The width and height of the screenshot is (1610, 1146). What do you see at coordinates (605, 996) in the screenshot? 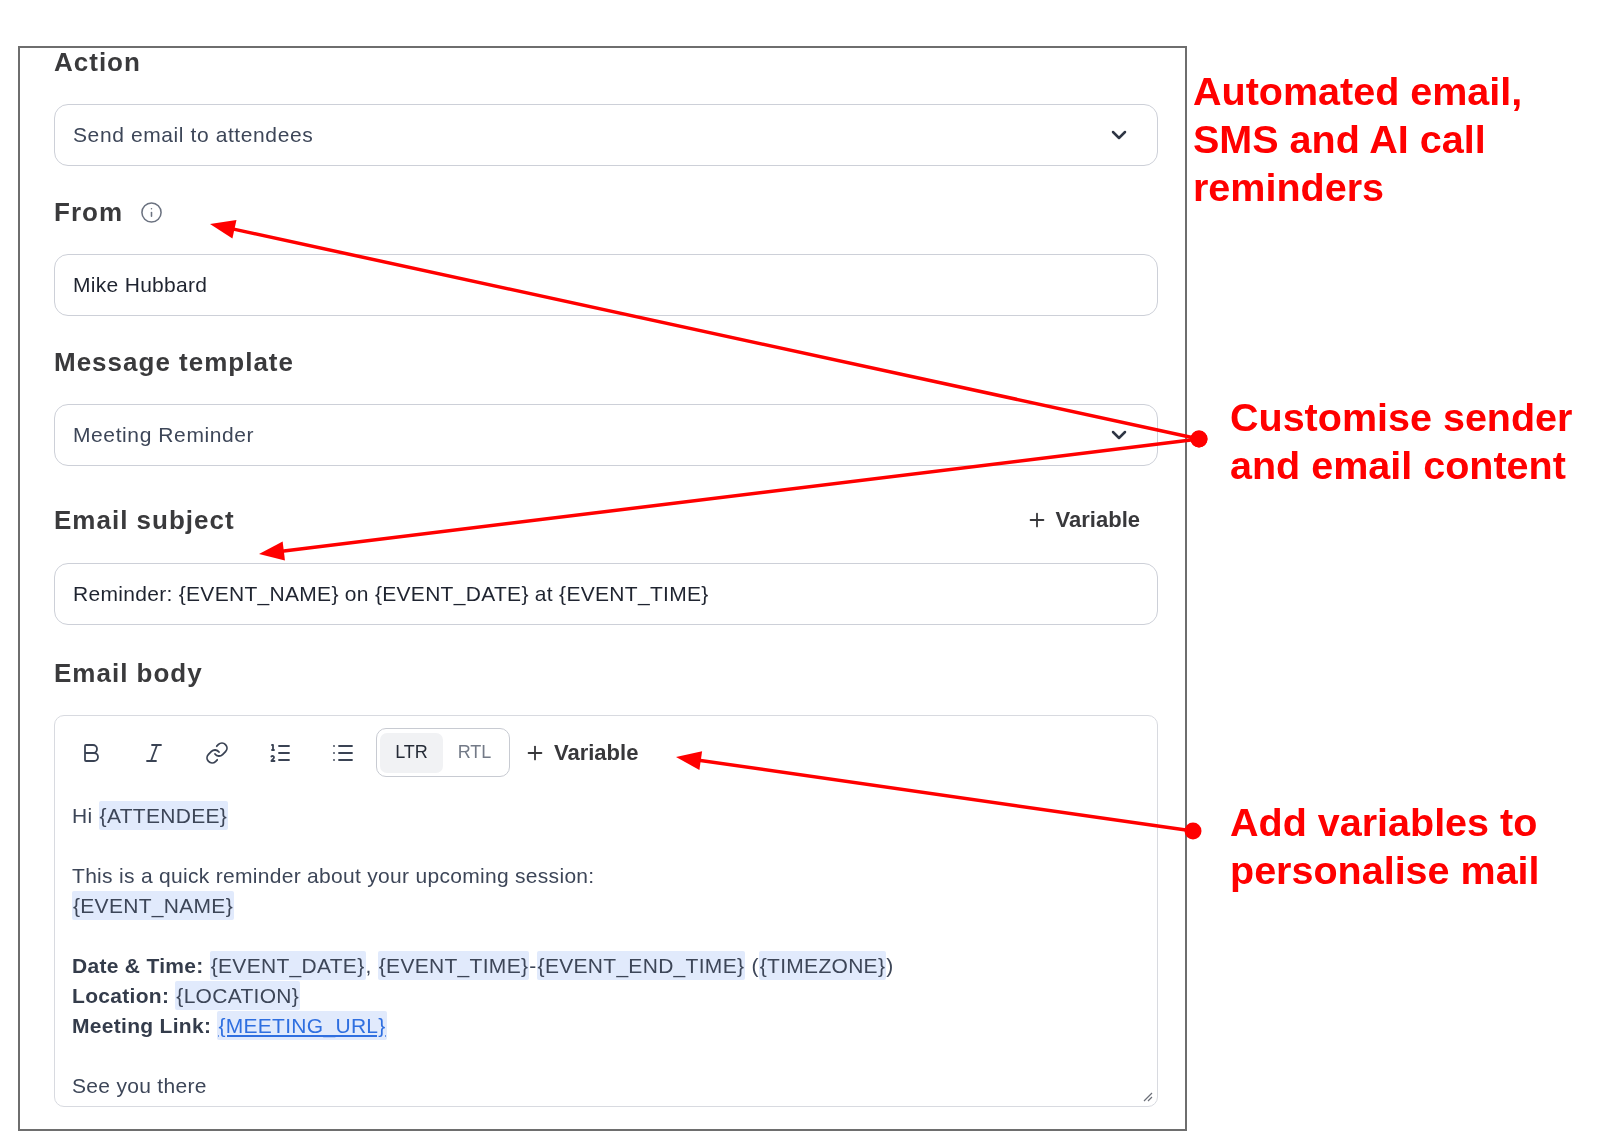
I see `email-body-text: Date & Time: {EVENT_DATE}, {EVENT_TIME}-{EVENT_END_TIME} ({TIMEZONE}) Location: {LOCATION} Meeting Link: {MEETING_URL}` at bounding box center [605, 996].